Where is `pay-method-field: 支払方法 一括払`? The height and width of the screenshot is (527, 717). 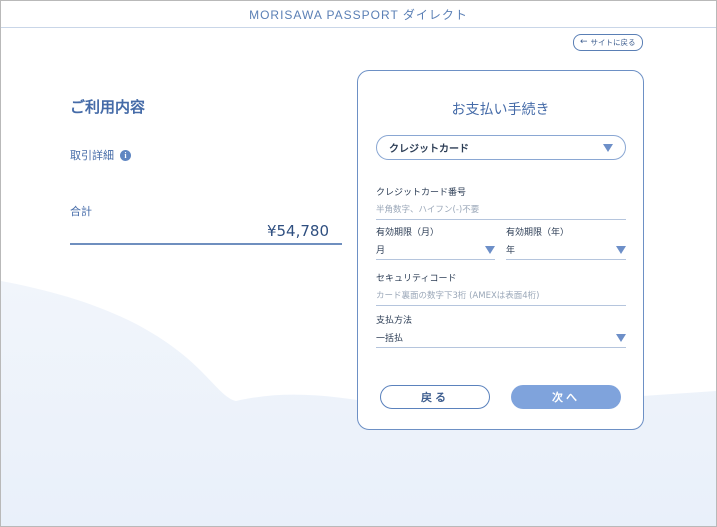
pay-method-field: 支払方法 一括払 is located at coordinates (501, 330).